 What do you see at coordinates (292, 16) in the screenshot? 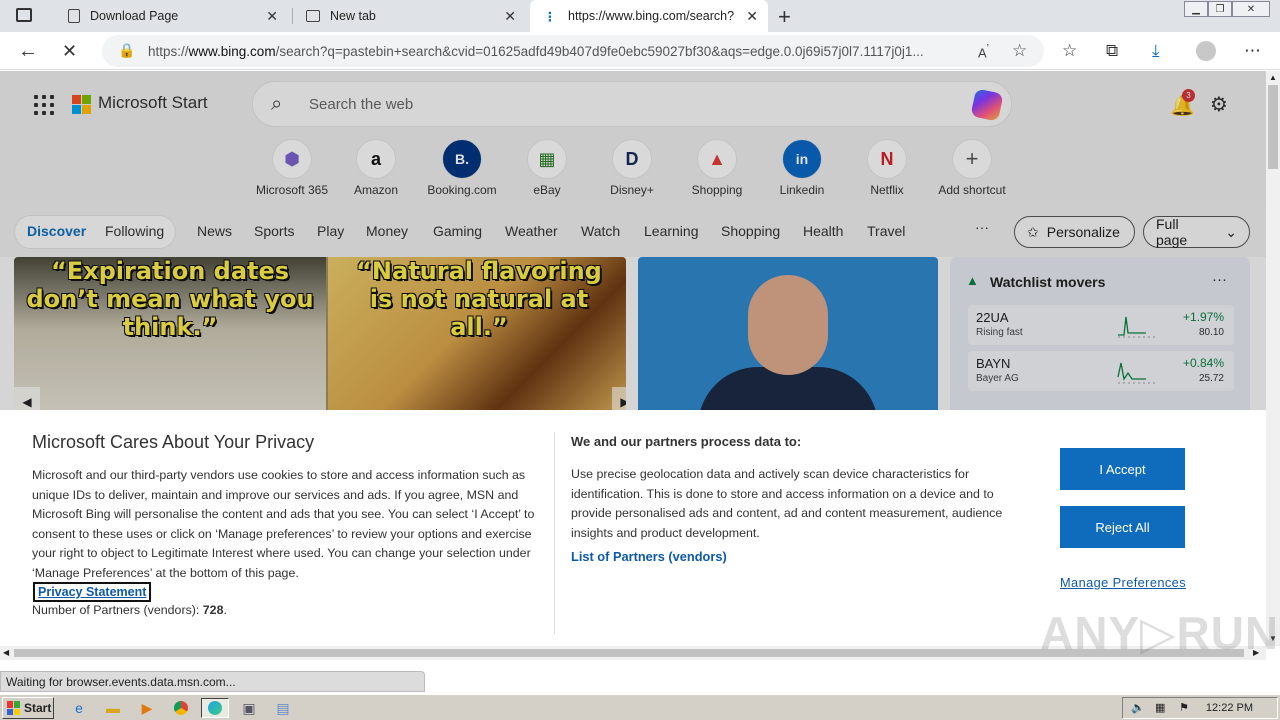
I see `tab-divider` at bounding box center [292, 16].